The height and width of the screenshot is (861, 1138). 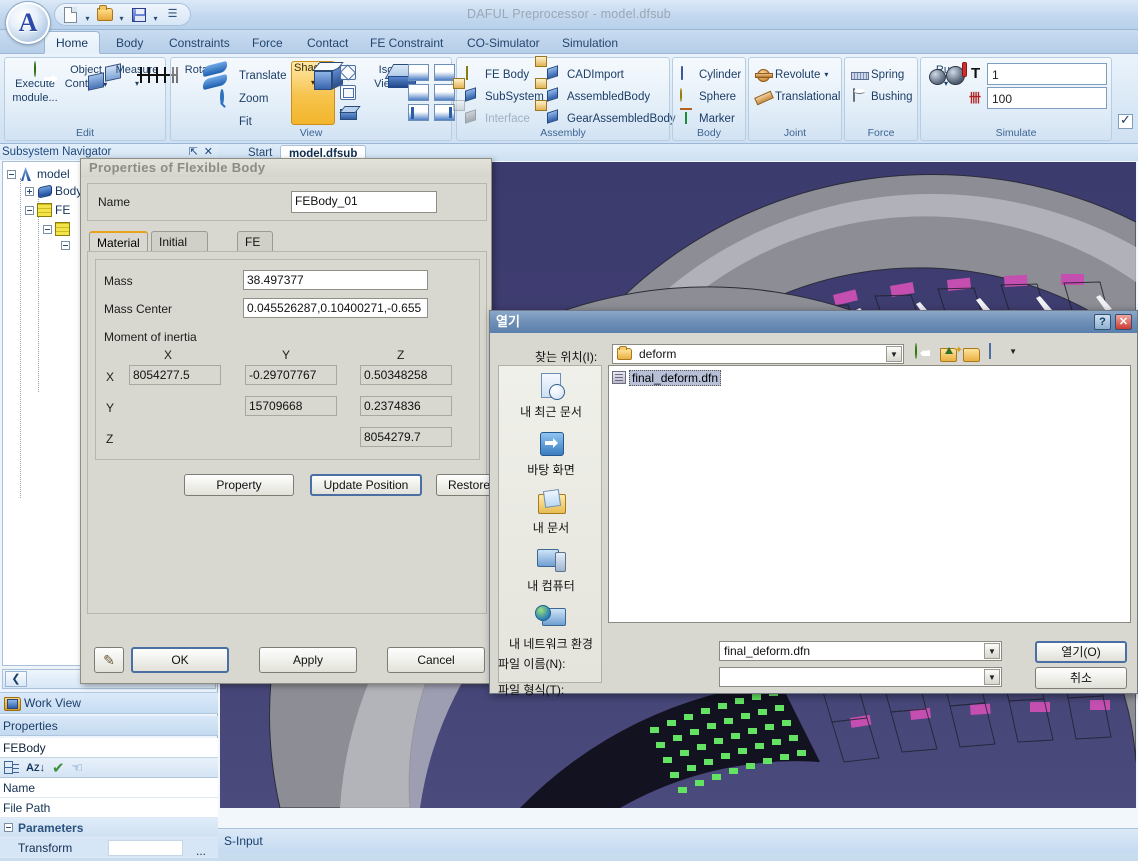 I want to click on new-document-button, so click(x=70, y=14).